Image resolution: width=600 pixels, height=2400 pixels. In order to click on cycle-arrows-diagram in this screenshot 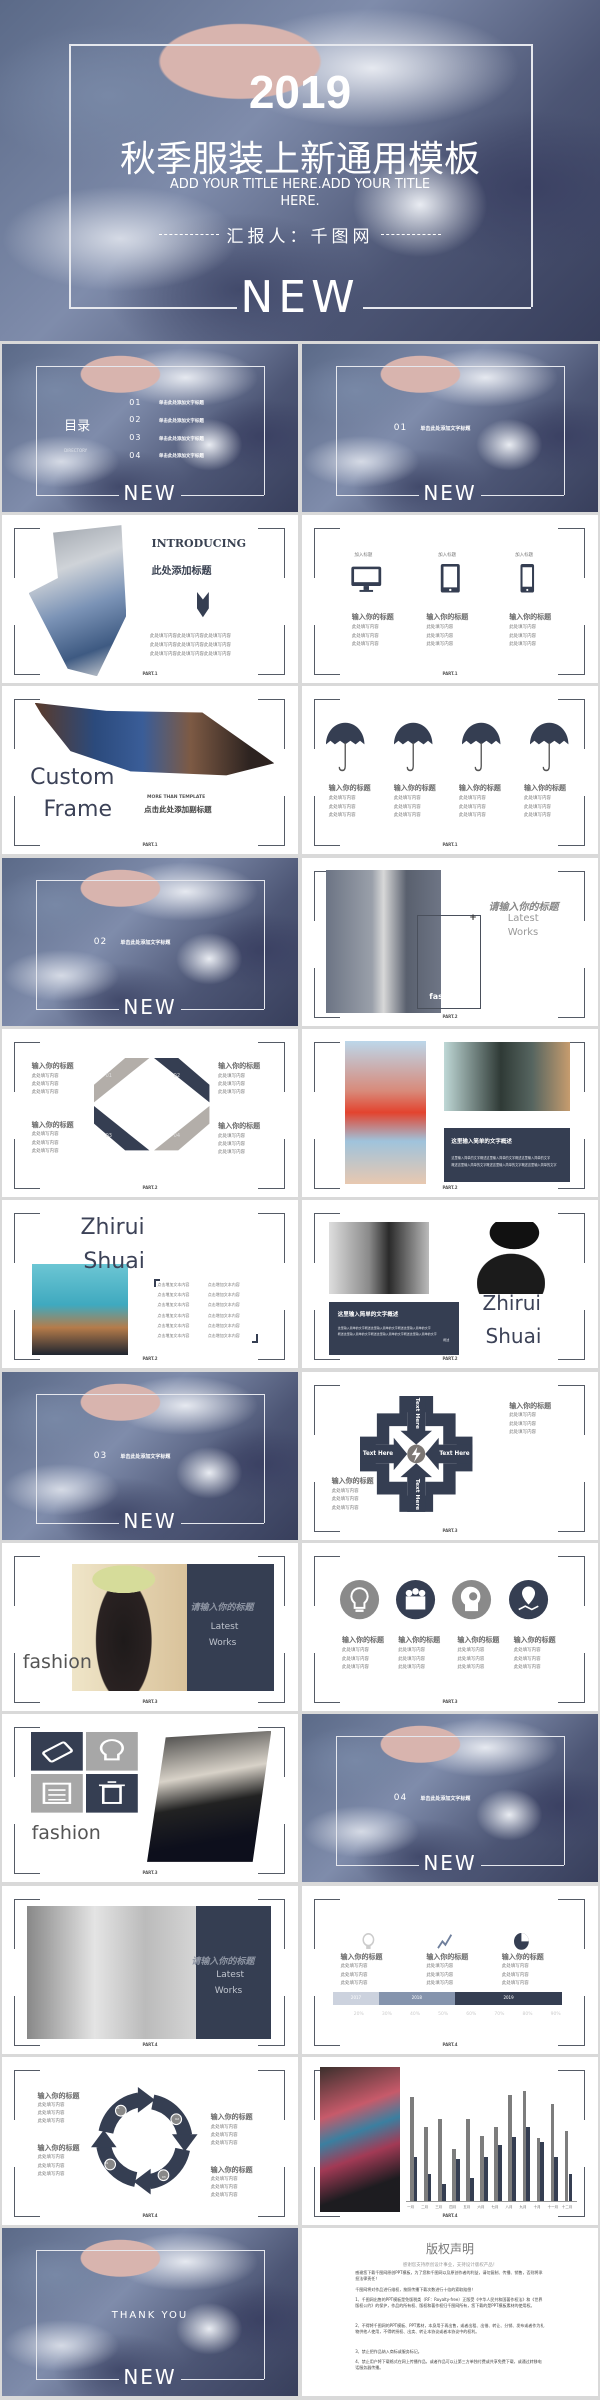, I will do `click(144, 2141)`.